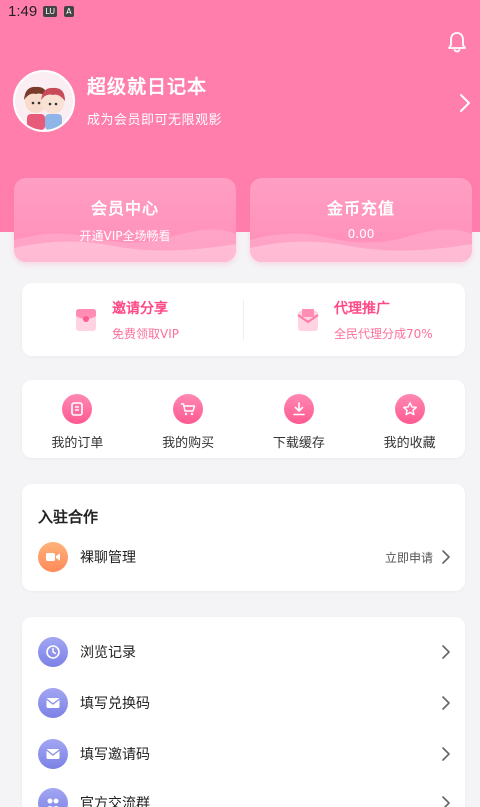  What do you see at coordinates (298, 409) in the screenshot?
I see `download-icon` at bounding box center [298, 409].